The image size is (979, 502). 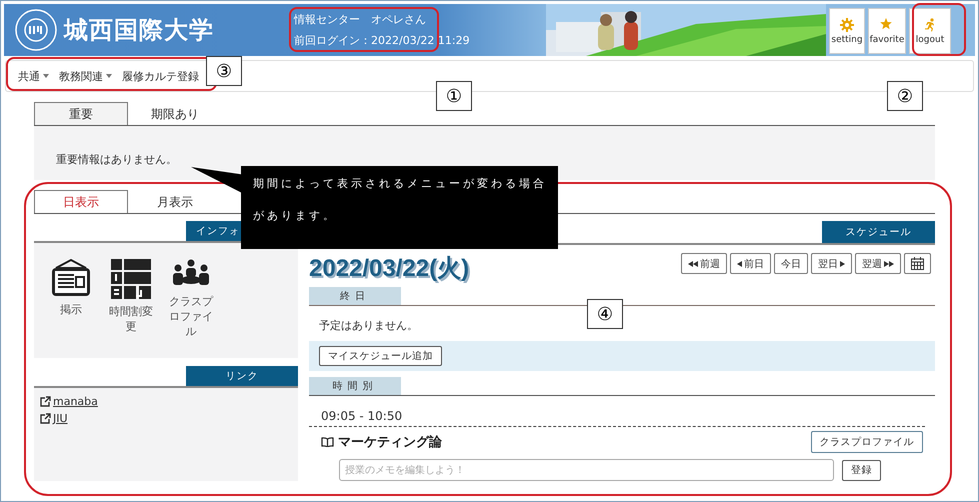 What do you see at coordinates (368, 325) in the screenshot?
I see `no-events-text: 予定はありません。` at bounding box center [368, 325].